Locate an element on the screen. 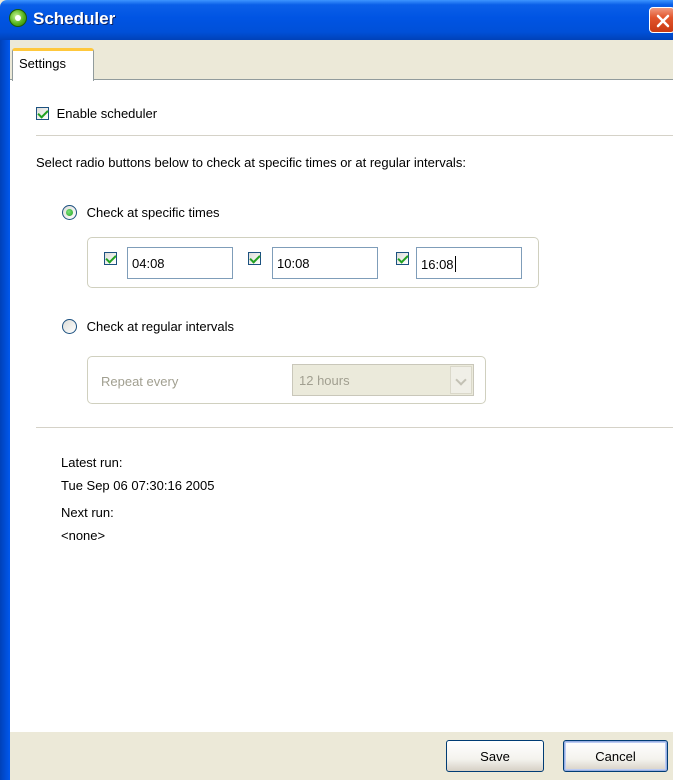 Image resolution: width=673 pixels, height=780 pixels. time-1-input: 04:08 is located at coordinates (180, 263).